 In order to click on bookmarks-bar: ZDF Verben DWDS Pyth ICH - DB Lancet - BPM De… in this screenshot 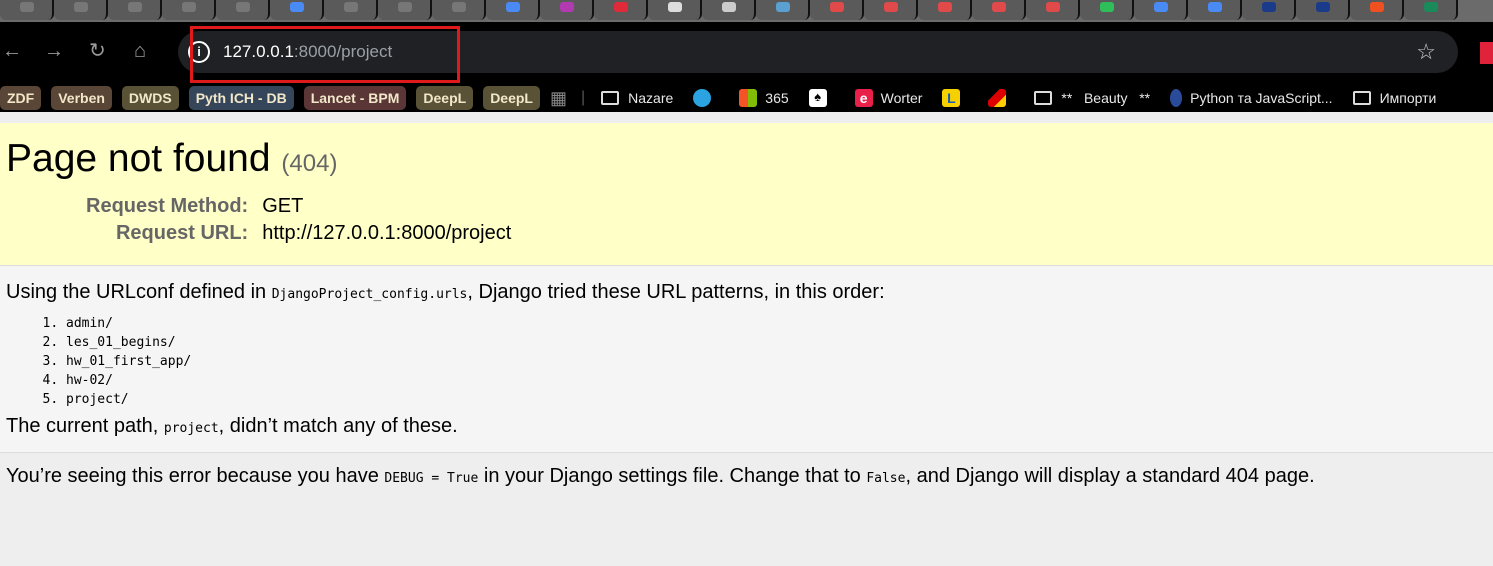, I will do `click(746, 98)`.